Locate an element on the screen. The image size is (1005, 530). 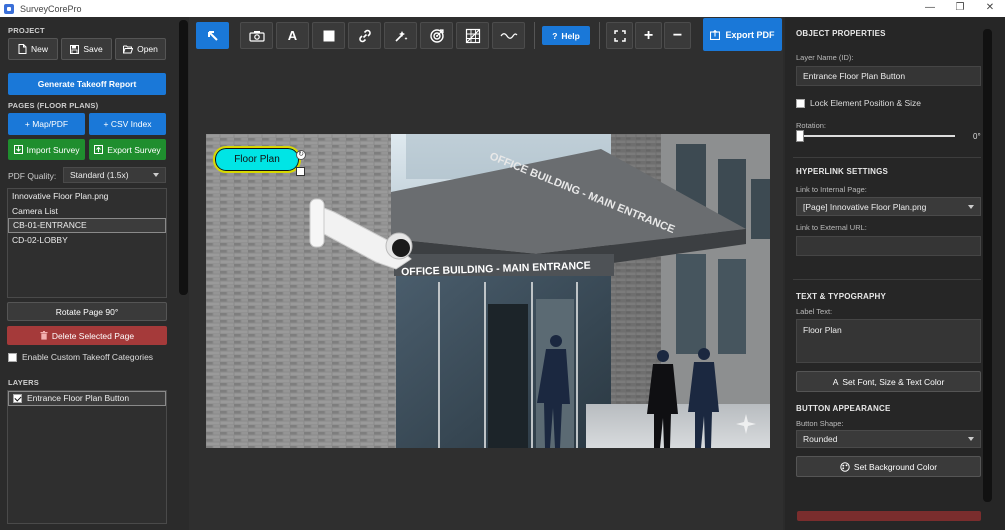
right-scrollbar is located at coordinates (987, 265).